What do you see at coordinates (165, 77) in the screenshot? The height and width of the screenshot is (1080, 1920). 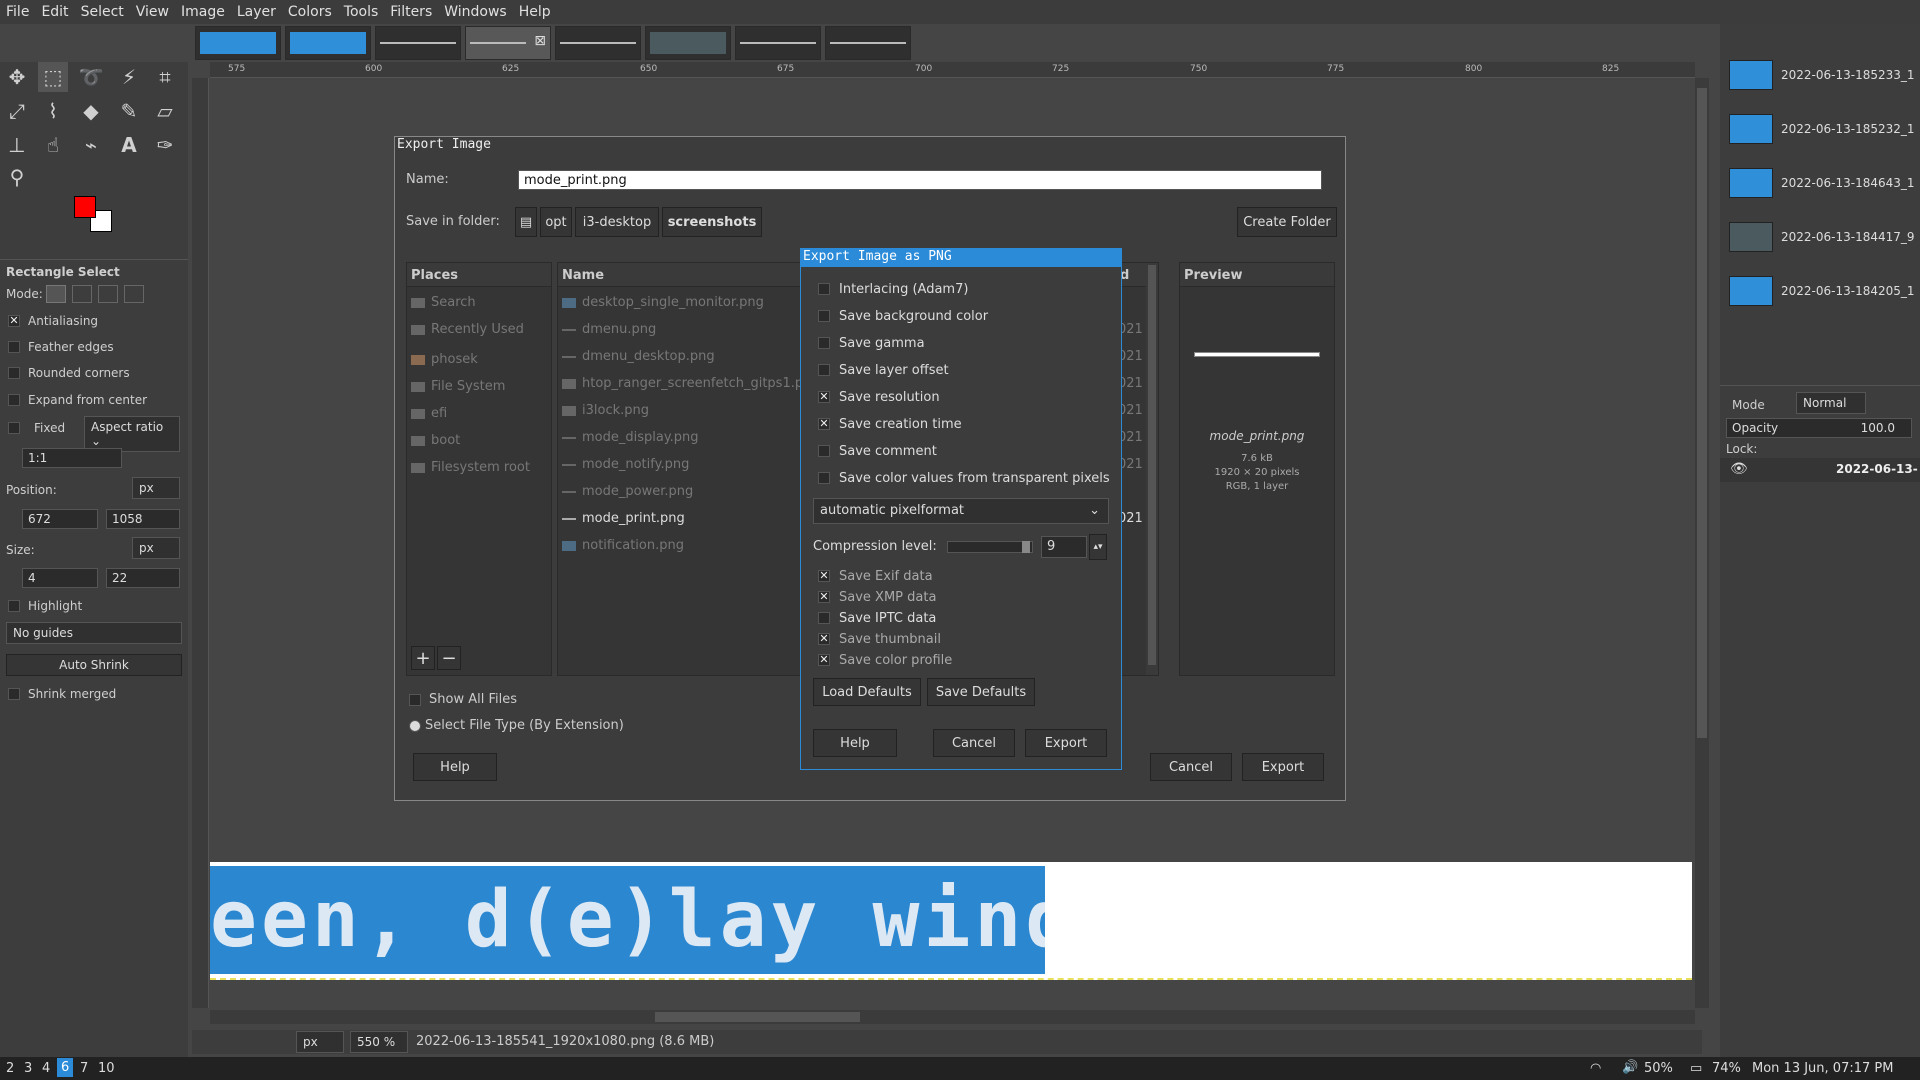 I see `crop-tool-icon: ⌗` at bounding box center [165, 77].